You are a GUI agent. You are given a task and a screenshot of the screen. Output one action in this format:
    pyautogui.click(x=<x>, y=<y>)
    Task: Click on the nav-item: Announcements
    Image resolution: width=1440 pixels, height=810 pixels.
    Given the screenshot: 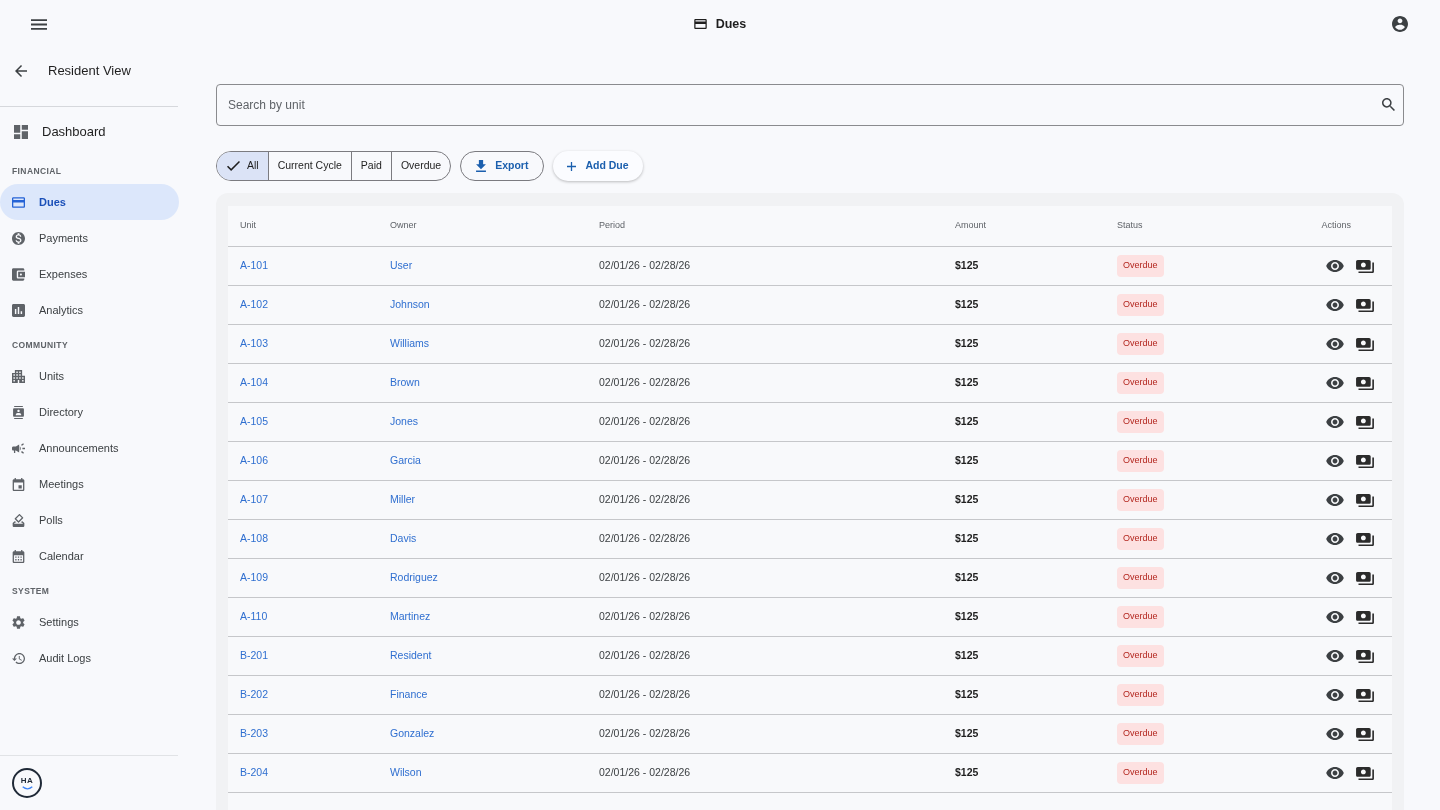 What is the action you would take?
    pyautogui.click(x=89, y=448)
    